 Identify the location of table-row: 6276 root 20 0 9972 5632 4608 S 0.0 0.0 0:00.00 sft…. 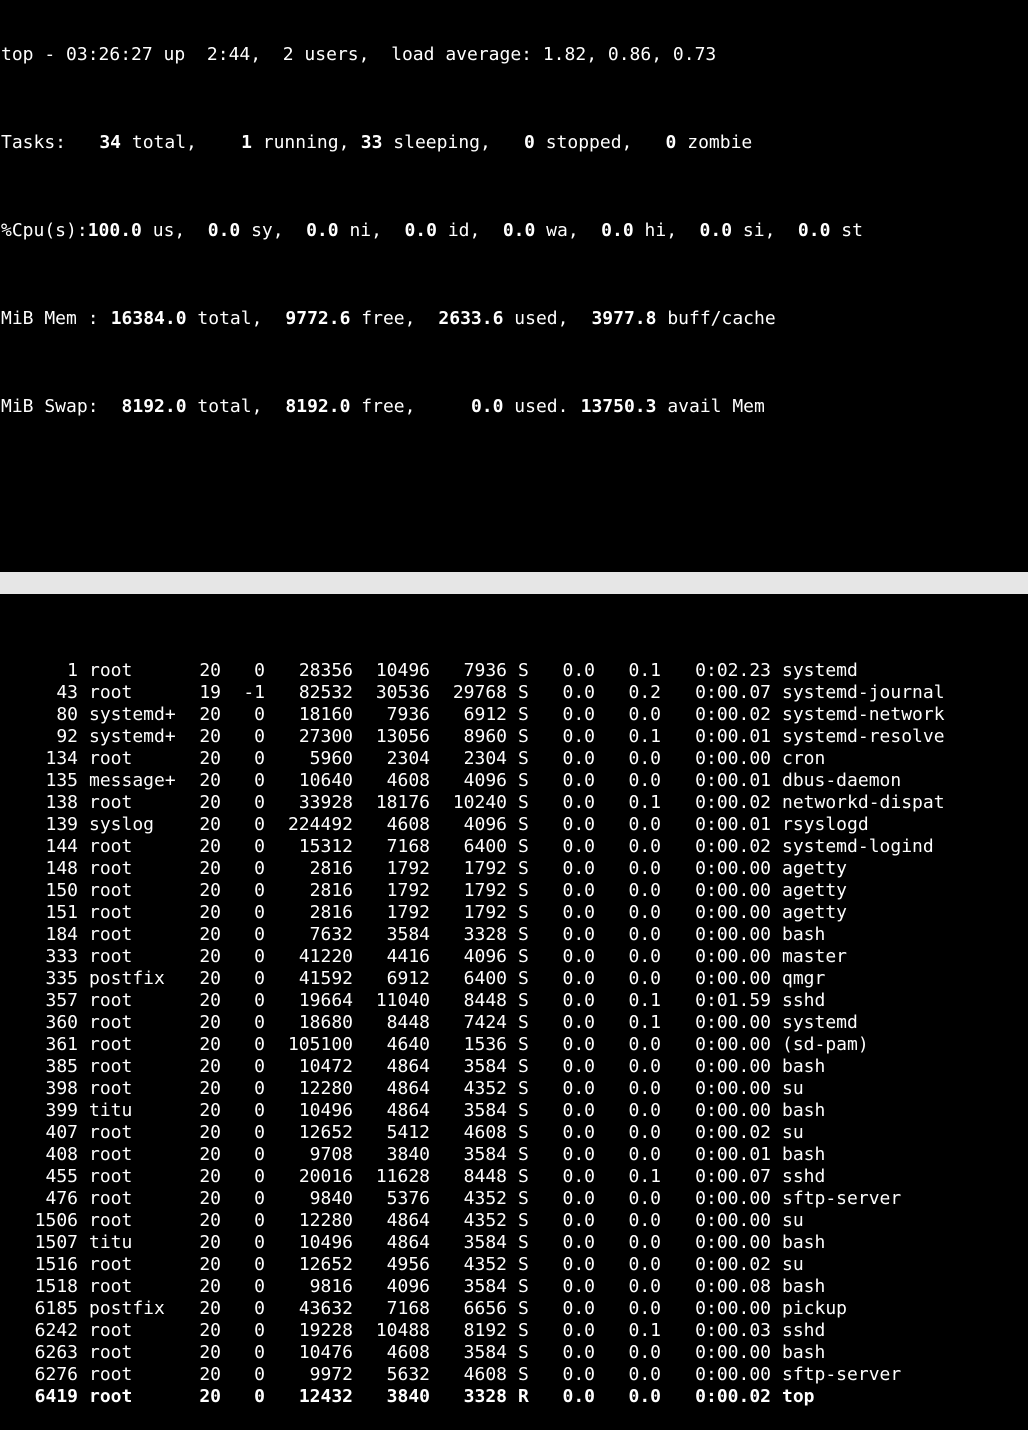
(514, 1375).